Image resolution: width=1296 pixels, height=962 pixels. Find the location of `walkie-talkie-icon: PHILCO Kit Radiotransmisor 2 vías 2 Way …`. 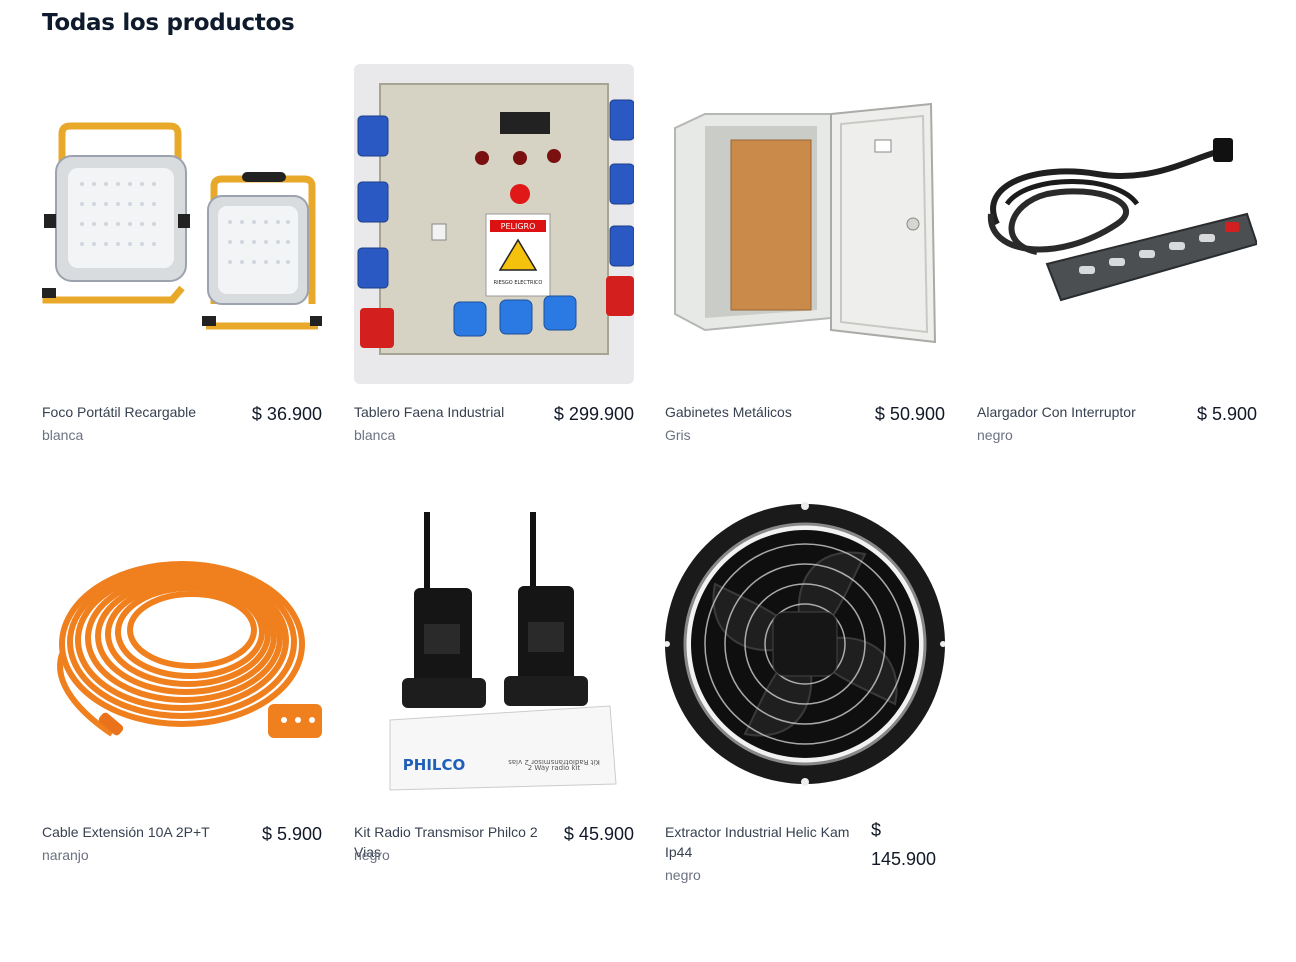

walkie-talkie-icon: PHILCO Kit Radiotransmisor 2 vías 2 Way … is located at coordinates (503, 651).